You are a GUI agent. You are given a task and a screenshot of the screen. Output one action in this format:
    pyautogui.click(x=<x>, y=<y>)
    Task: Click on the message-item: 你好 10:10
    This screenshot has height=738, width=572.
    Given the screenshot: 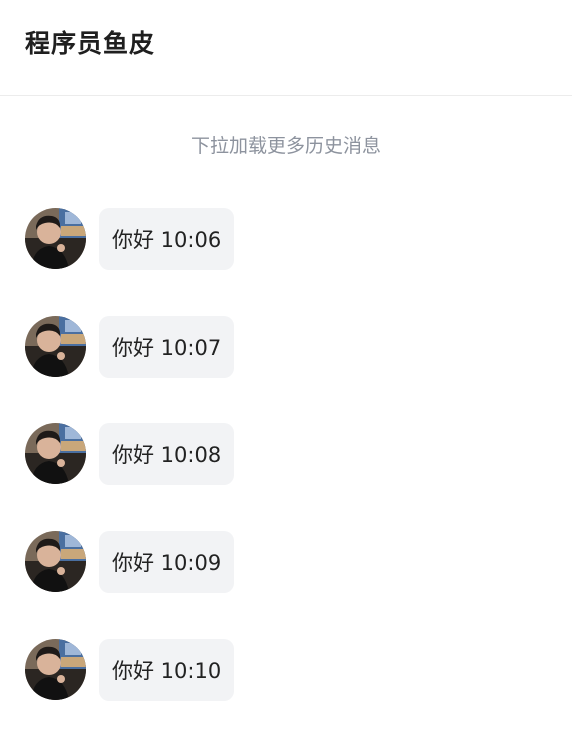 What is the action you would take?
    pyautogui.click(x=286, y=670)
    